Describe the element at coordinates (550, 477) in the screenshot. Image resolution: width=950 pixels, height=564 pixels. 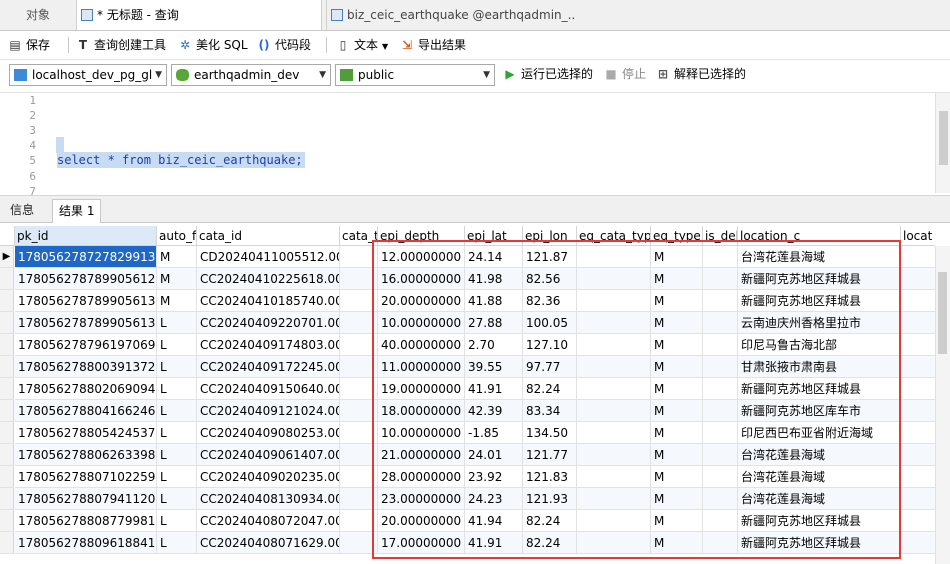
I see `cell-epi-lon: 121.83` at that location.